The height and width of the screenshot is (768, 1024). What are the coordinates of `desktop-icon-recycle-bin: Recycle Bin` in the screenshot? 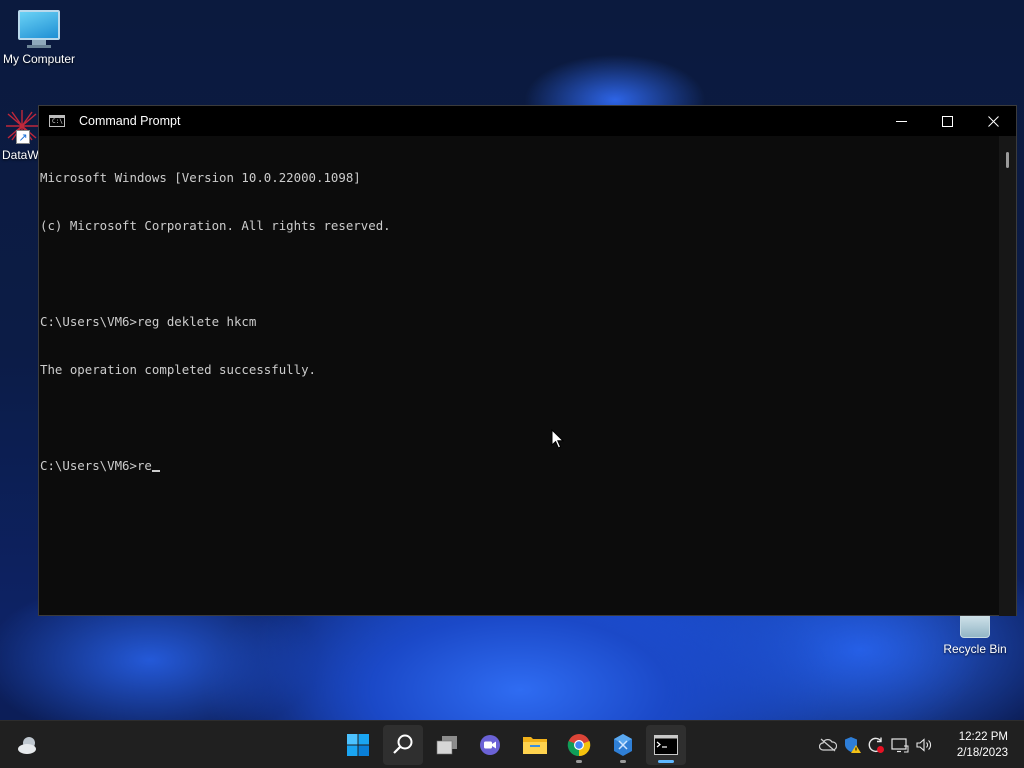 It's located at (975, 634).